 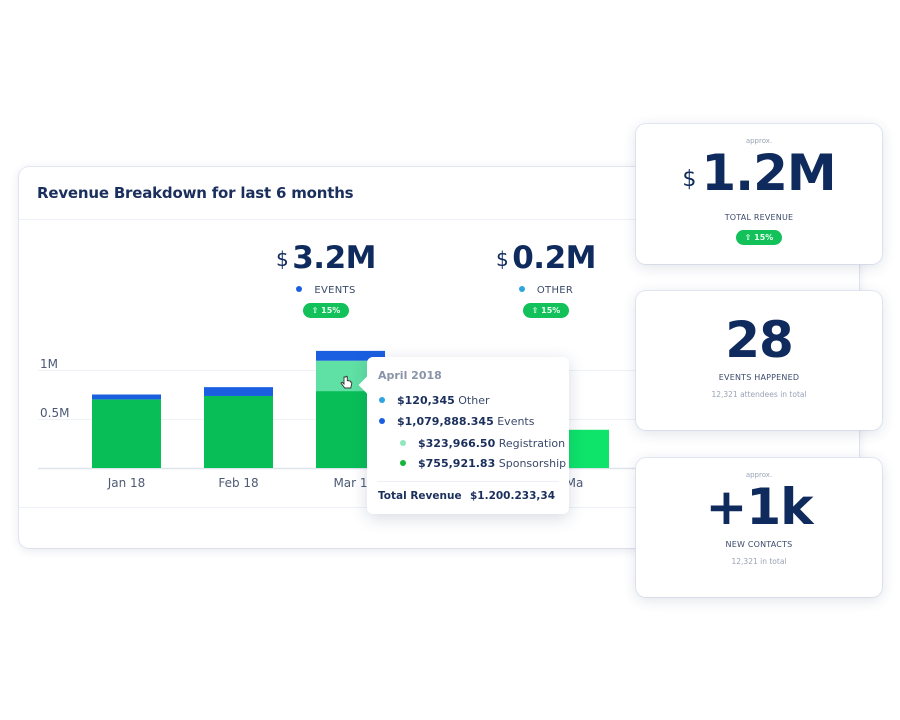 I want to click on x-tick-label: Jan 18, so click(x=126, y=483).